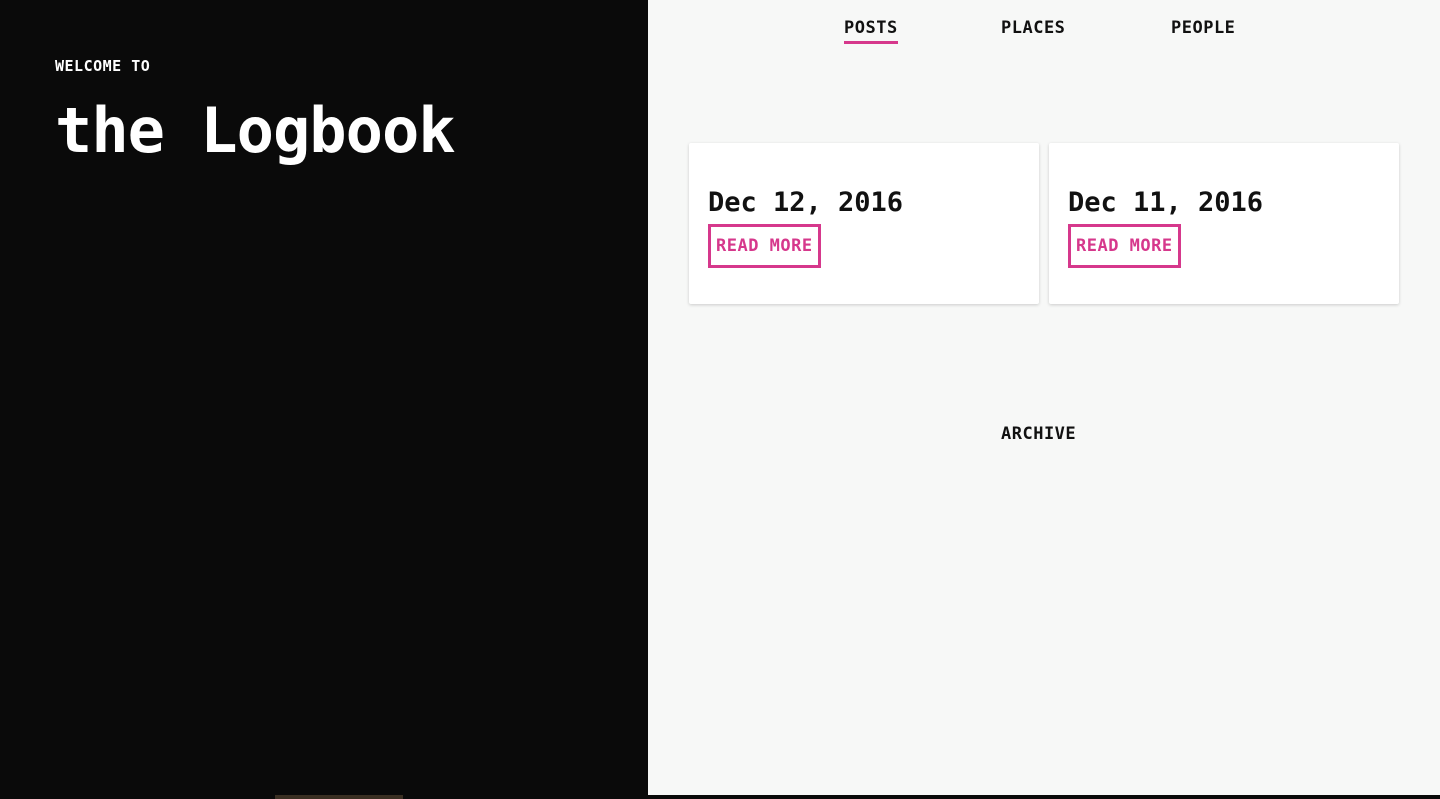  I want to click on hero-kicker: WELCOME TO, so click(103, 66).